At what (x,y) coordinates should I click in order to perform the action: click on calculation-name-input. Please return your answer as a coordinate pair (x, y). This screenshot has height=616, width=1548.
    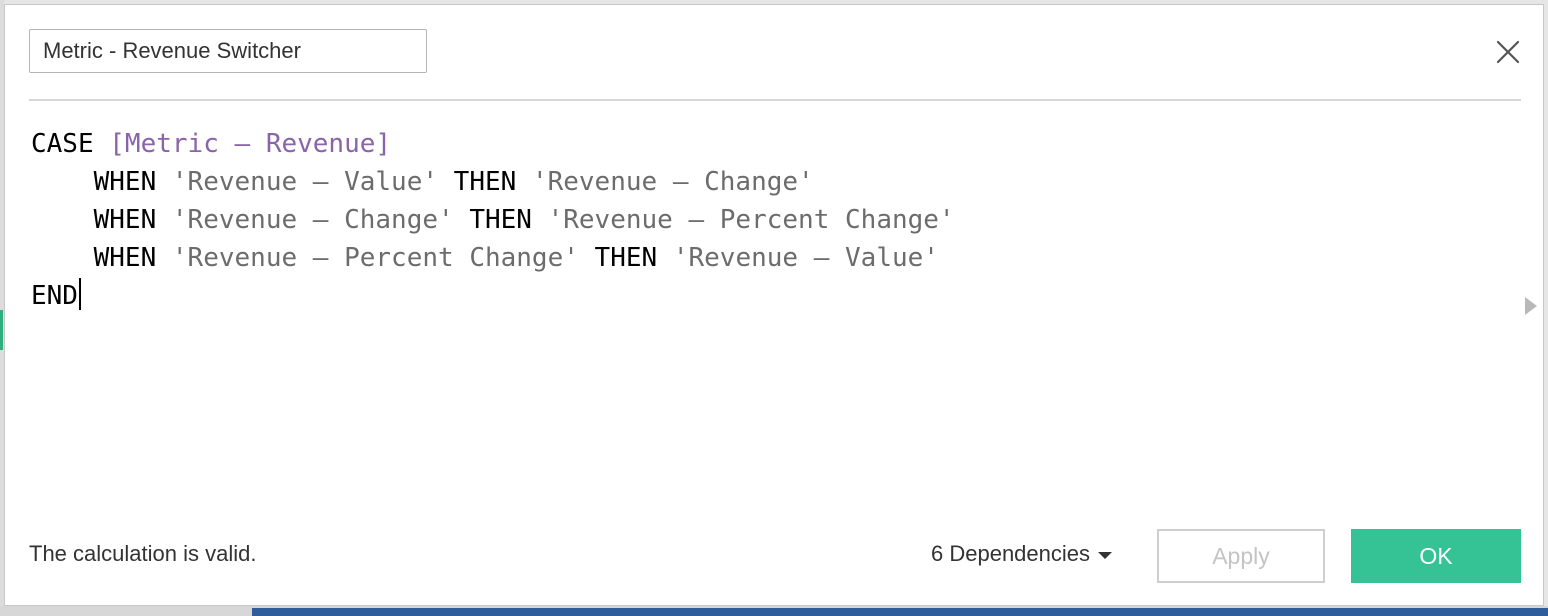
    Looking at the image, I should click on (228, 51).